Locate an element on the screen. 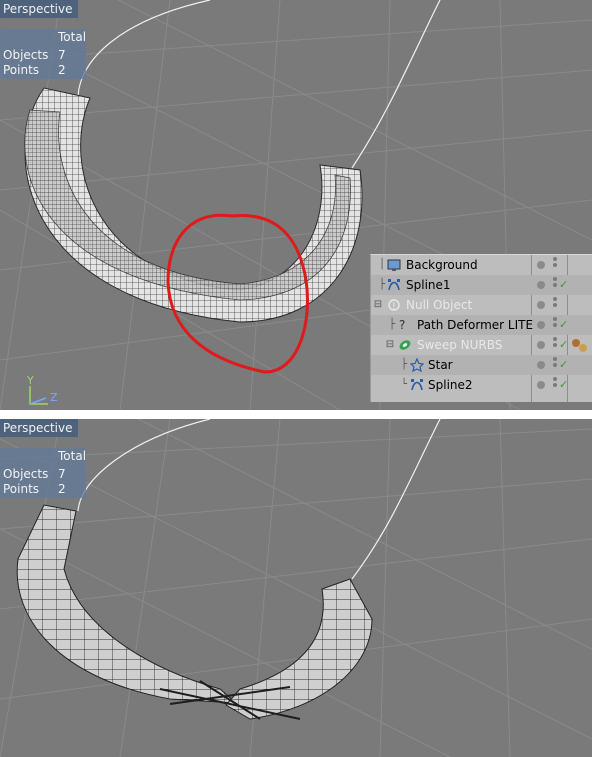 The height and width of the screenshot is (757, 592). sweep-nurbs-icon is located at coordinates (405, 345).